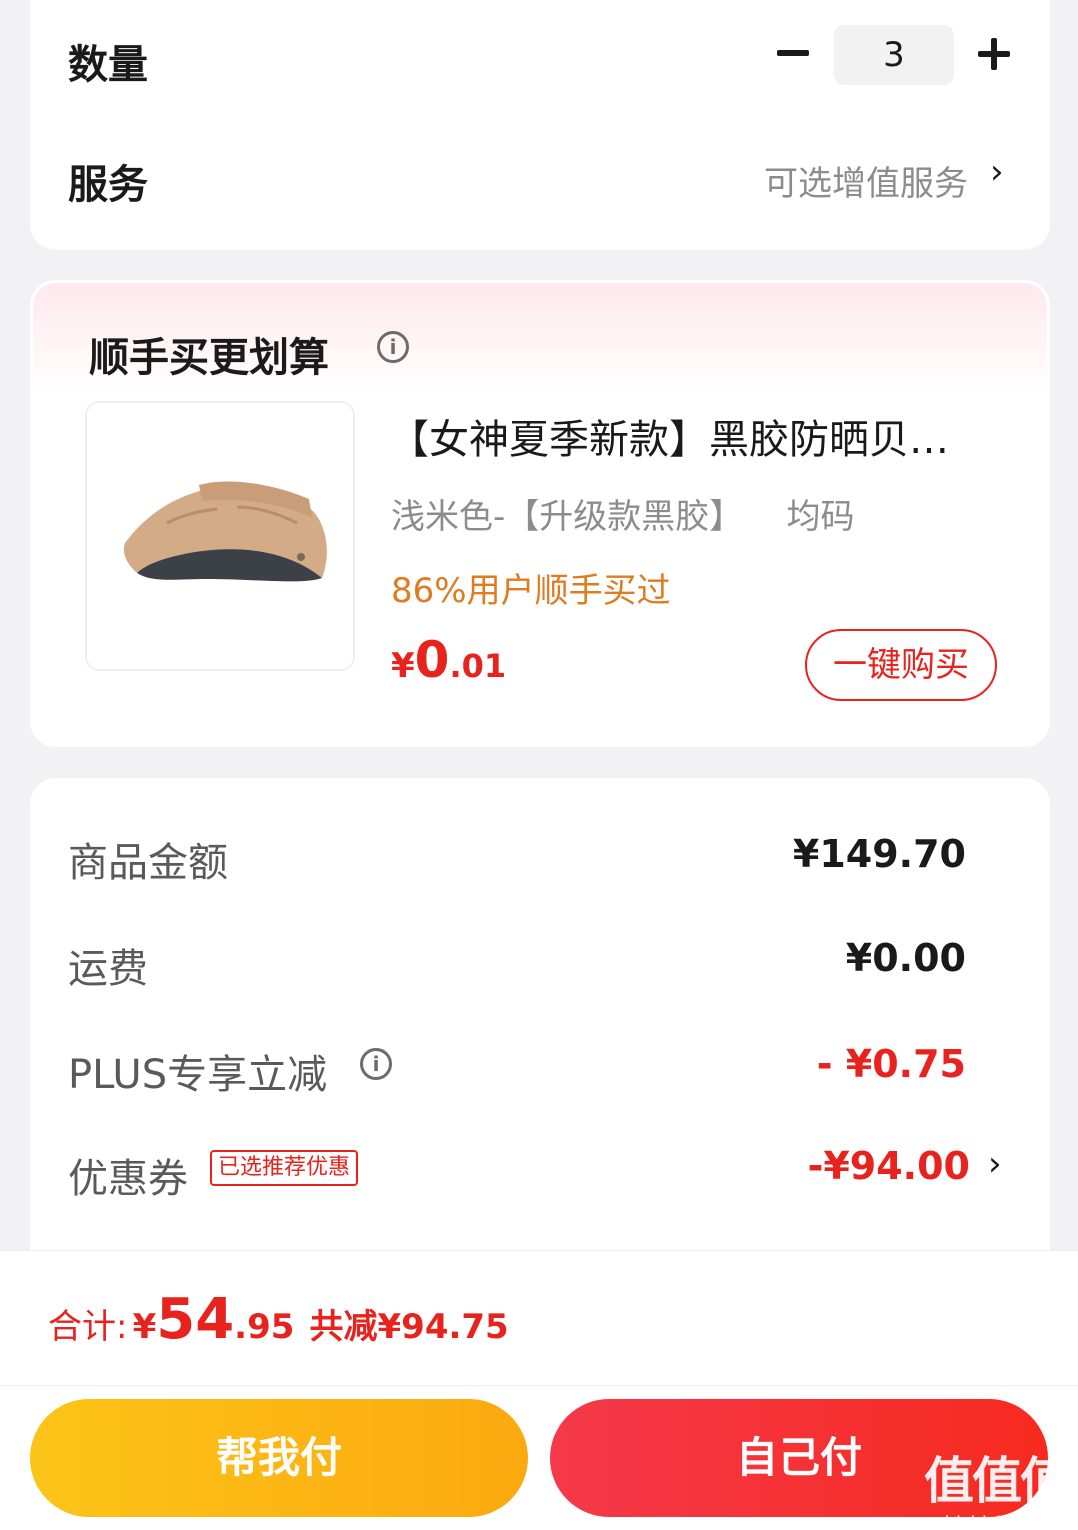 This screenshot has height=1530, width=1078. I want to click on goods-amount-value: ¥149.70, so click(879, 854).